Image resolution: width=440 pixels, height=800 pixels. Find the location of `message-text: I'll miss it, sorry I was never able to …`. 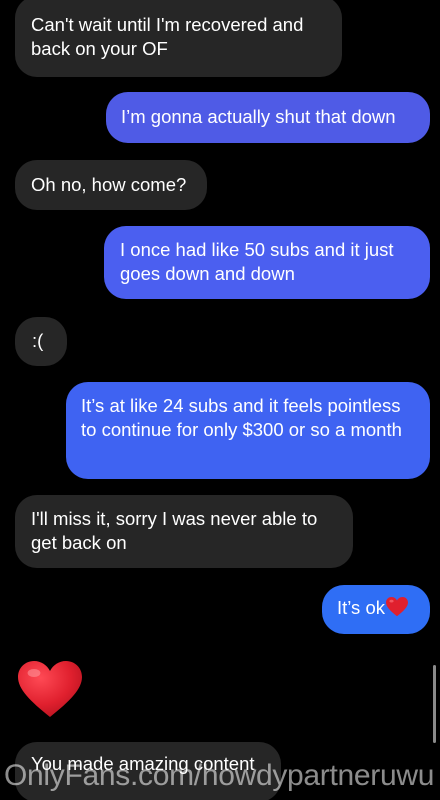

message-text: I'll miss it, sorry I was never able to … is located at coordinates (174, 530).